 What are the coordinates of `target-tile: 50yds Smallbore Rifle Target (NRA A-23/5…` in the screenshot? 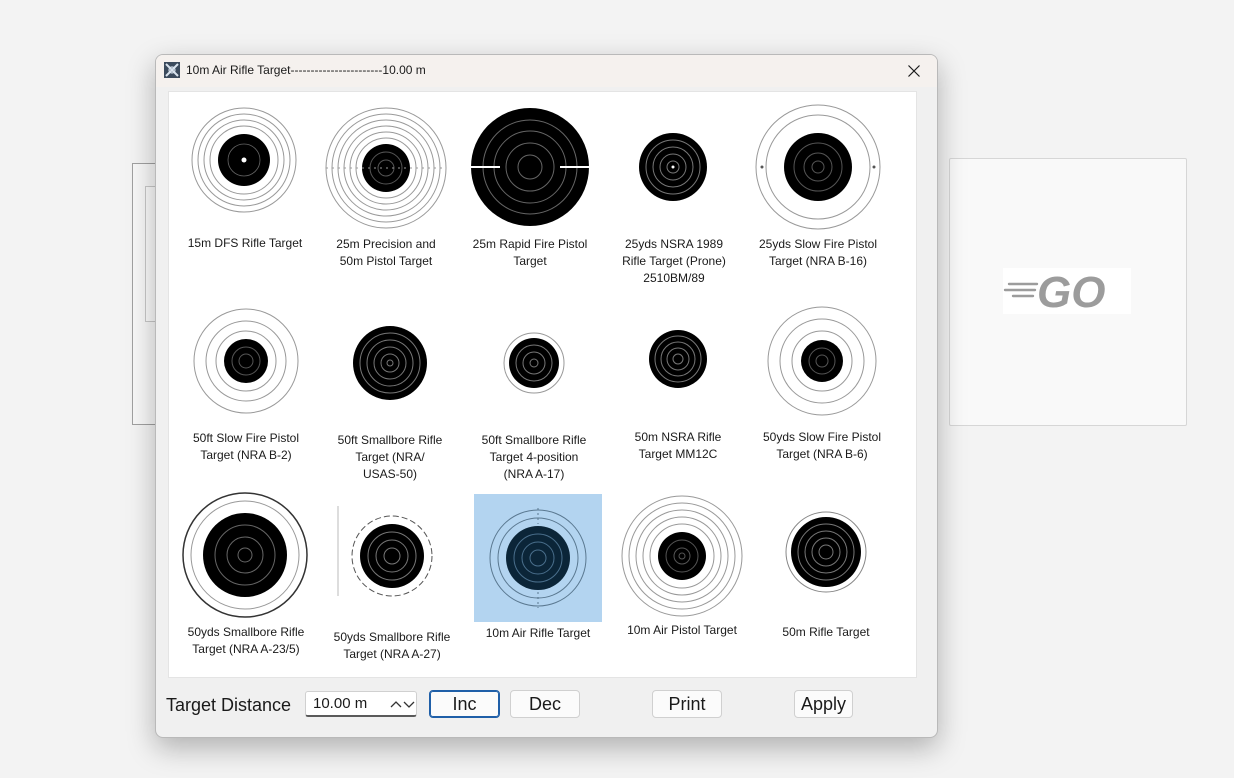 It's located at (247, 577).